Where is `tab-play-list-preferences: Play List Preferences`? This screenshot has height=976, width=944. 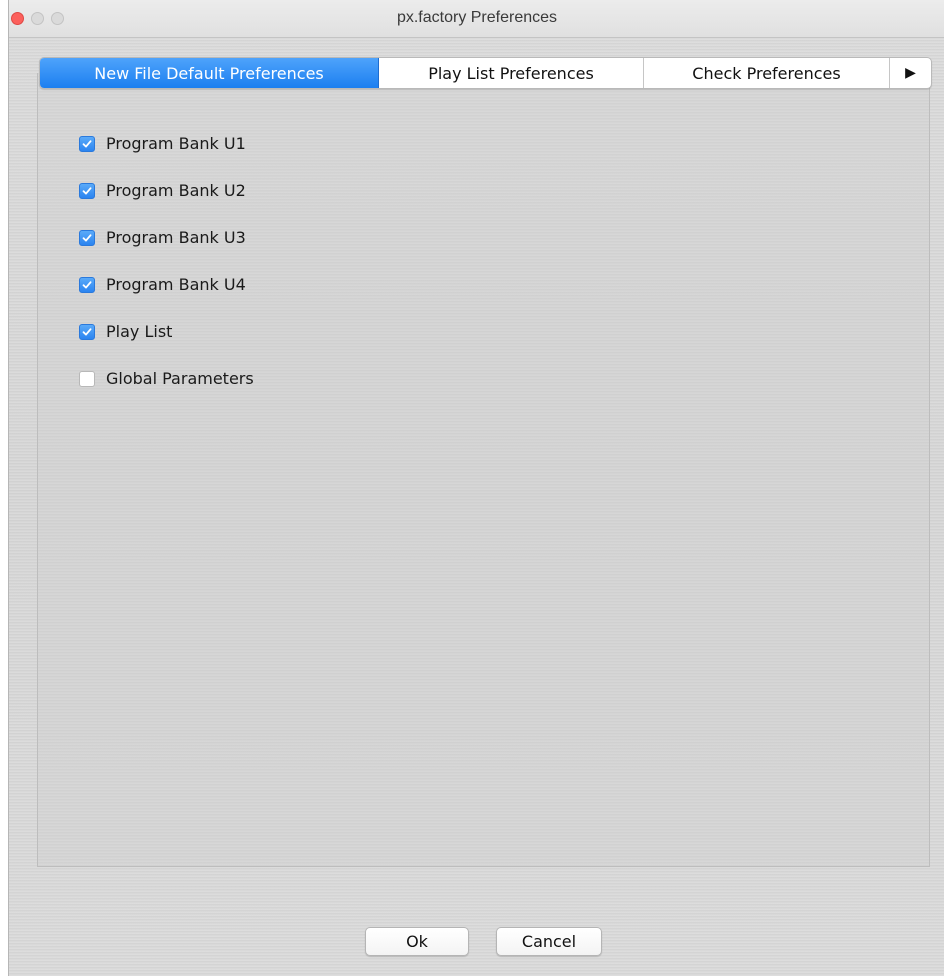
tab-play-list-preferences: Play List Preferences is located at coordinates (511, 73).